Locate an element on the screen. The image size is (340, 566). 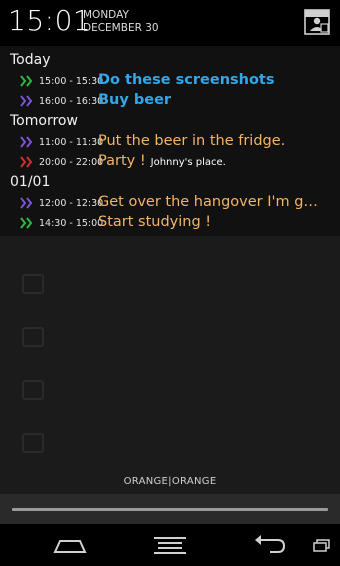
navigation-bar is located at coordinates (170, 545).